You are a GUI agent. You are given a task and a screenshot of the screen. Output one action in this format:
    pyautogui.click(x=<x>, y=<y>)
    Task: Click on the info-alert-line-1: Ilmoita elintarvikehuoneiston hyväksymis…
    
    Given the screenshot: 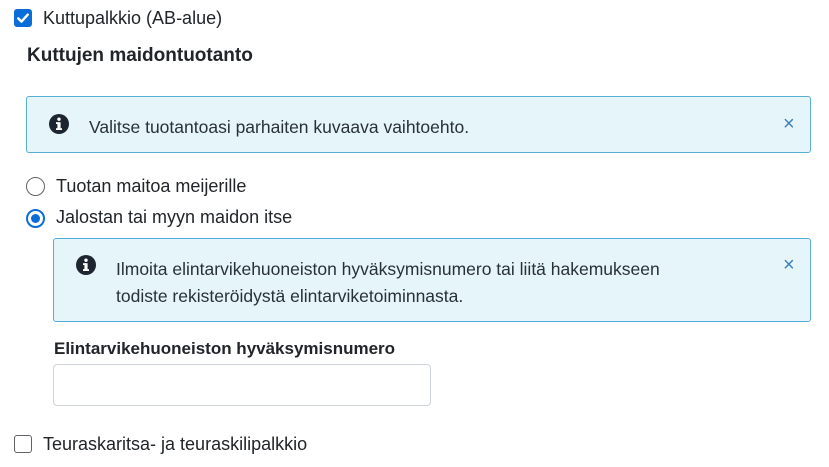 What is the action you would take?
    pyautogui.click(x=388, y=269)
    